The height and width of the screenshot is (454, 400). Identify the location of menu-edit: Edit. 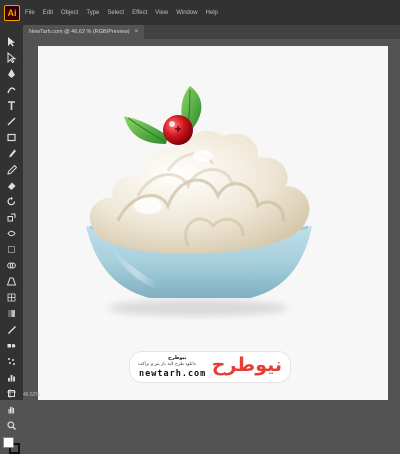
(48, 13).